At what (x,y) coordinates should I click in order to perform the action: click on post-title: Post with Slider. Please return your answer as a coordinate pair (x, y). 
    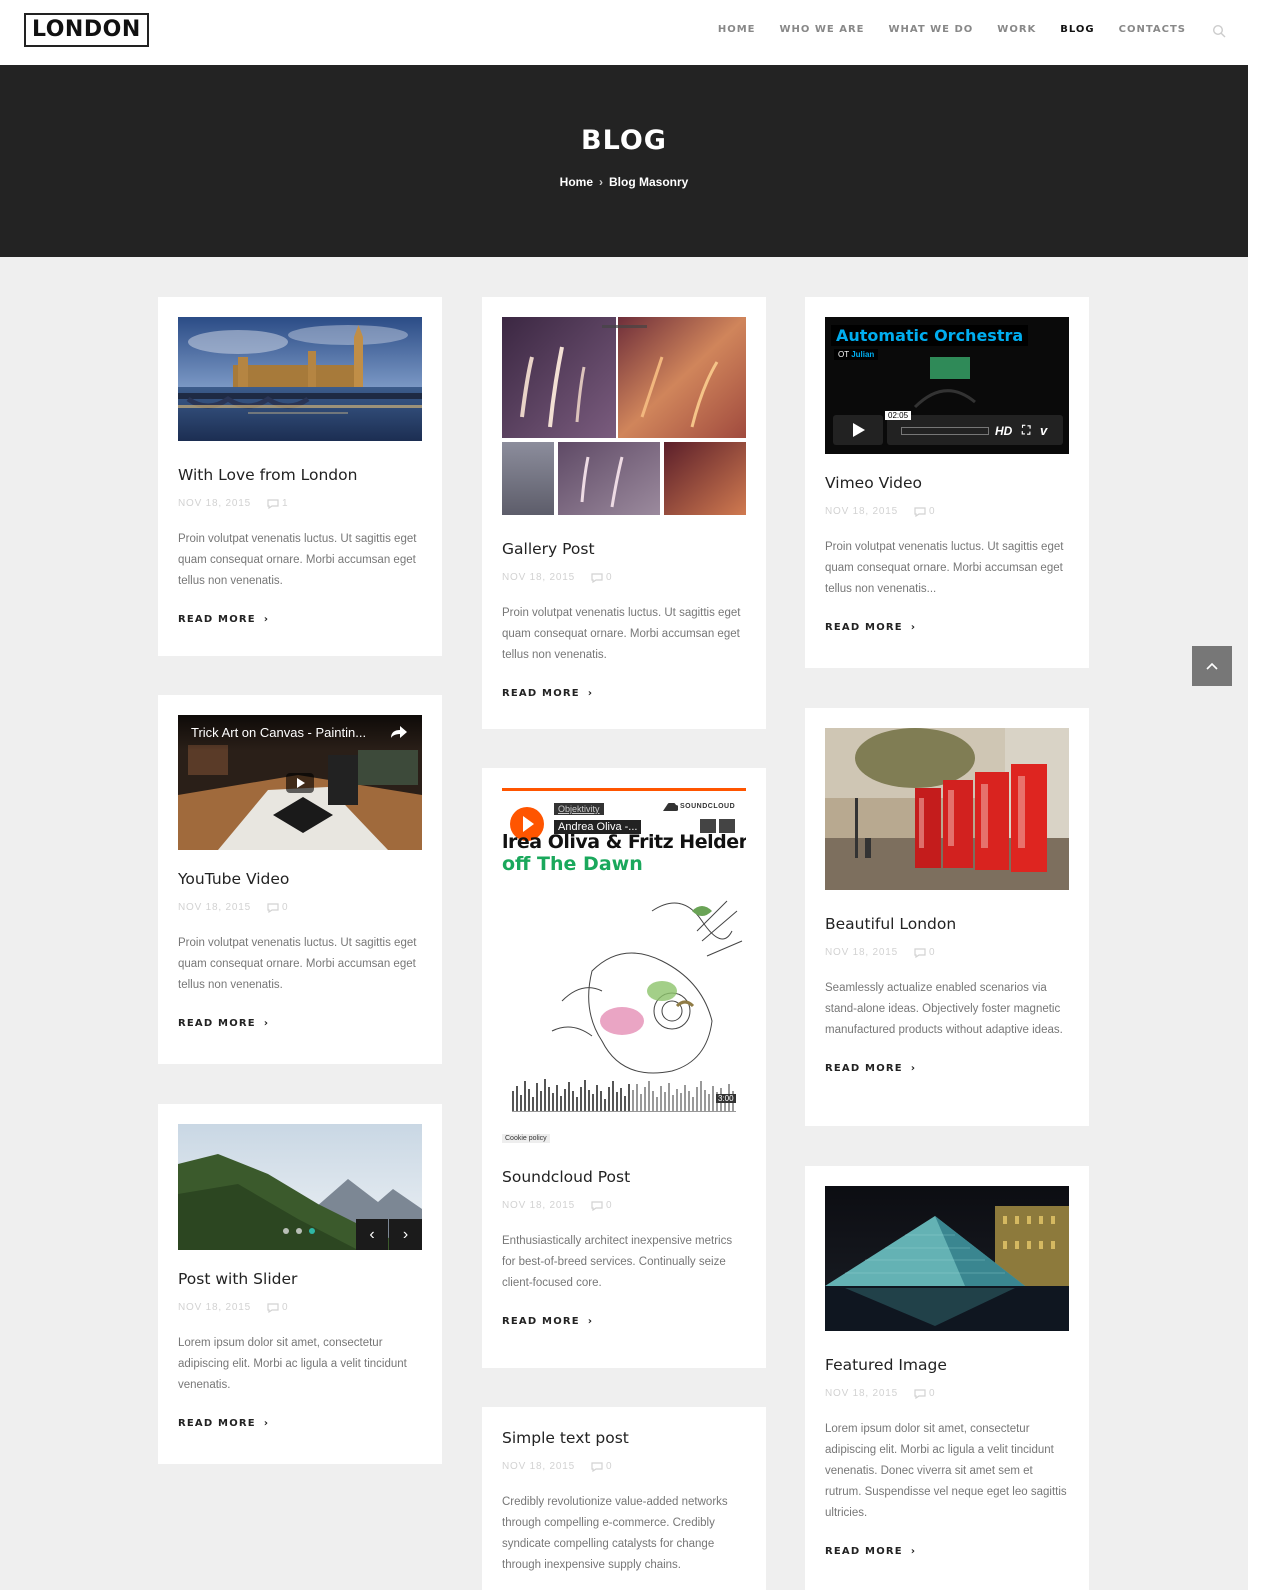
    Looking at the image, I should click on (300, 1279).